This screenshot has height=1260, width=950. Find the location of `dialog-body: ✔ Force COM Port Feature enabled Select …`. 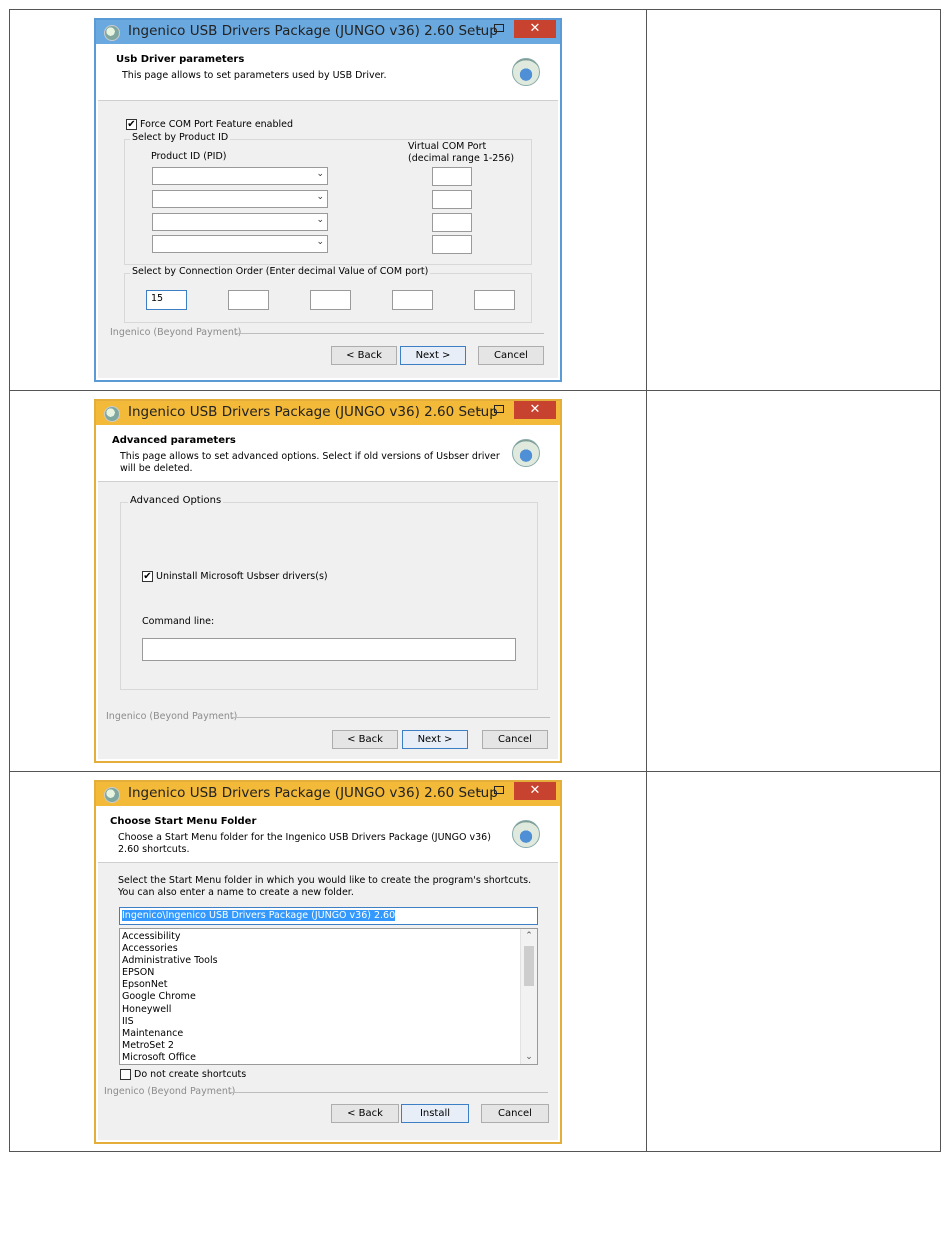

dialog-body: ✔ Force COM Port Feature enabled Select … is located at coordinates (328, 239).